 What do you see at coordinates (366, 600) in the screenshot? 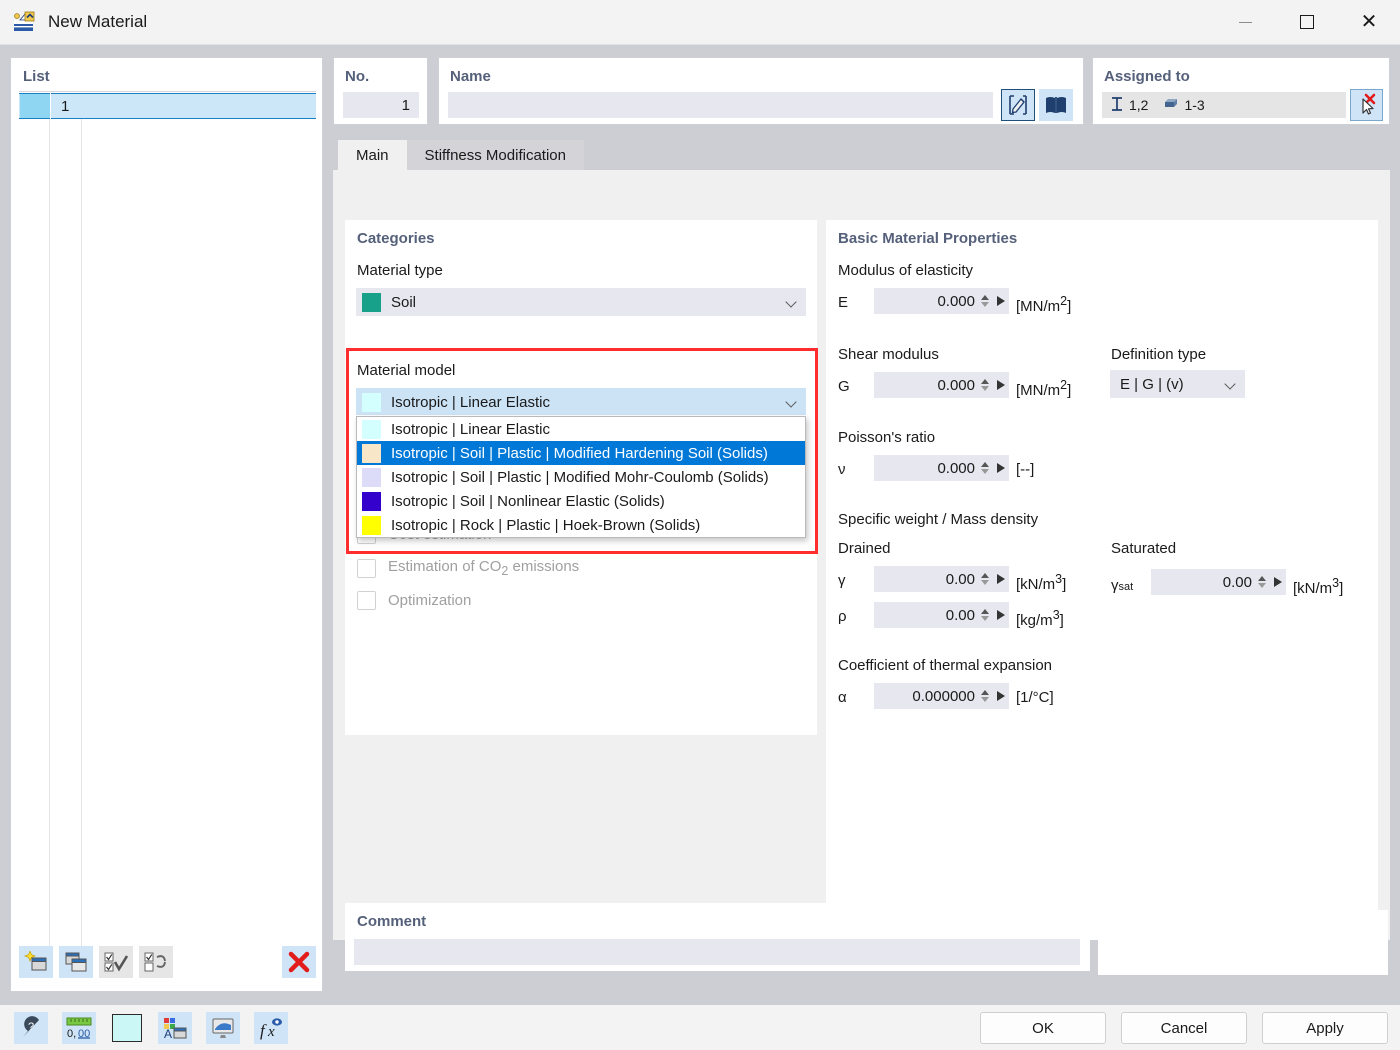
I see `checkbox-optimization` at bounding box center [366, 600].